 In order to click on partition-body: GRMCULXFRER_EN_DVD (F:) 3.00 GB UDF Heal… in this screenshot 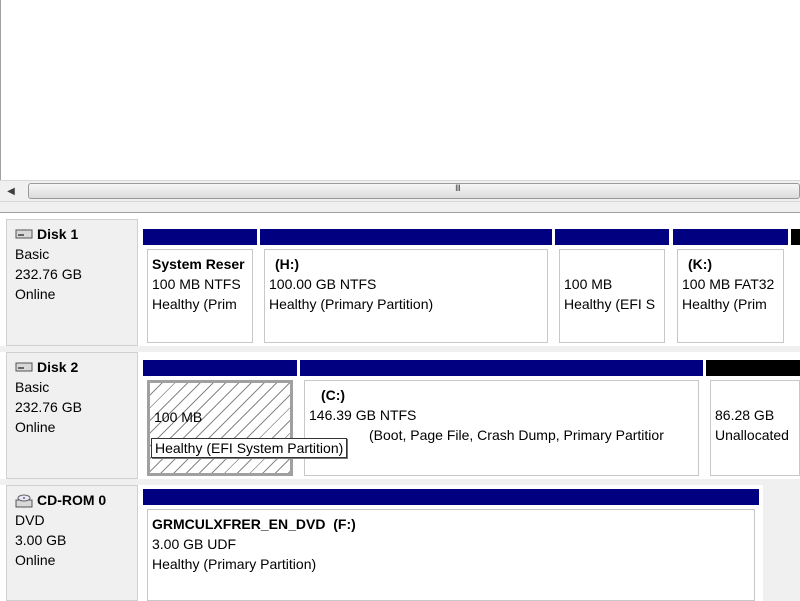, I will do `click(451, 555)`.